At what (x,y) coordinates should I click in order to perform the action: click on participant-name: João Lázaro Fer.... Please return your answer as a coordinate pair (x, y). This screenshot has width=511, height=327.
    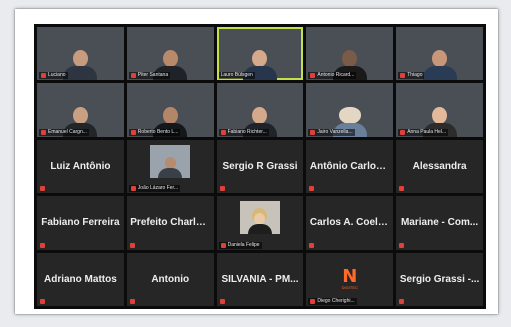
    Looking at the image, I should click on (158, 188).